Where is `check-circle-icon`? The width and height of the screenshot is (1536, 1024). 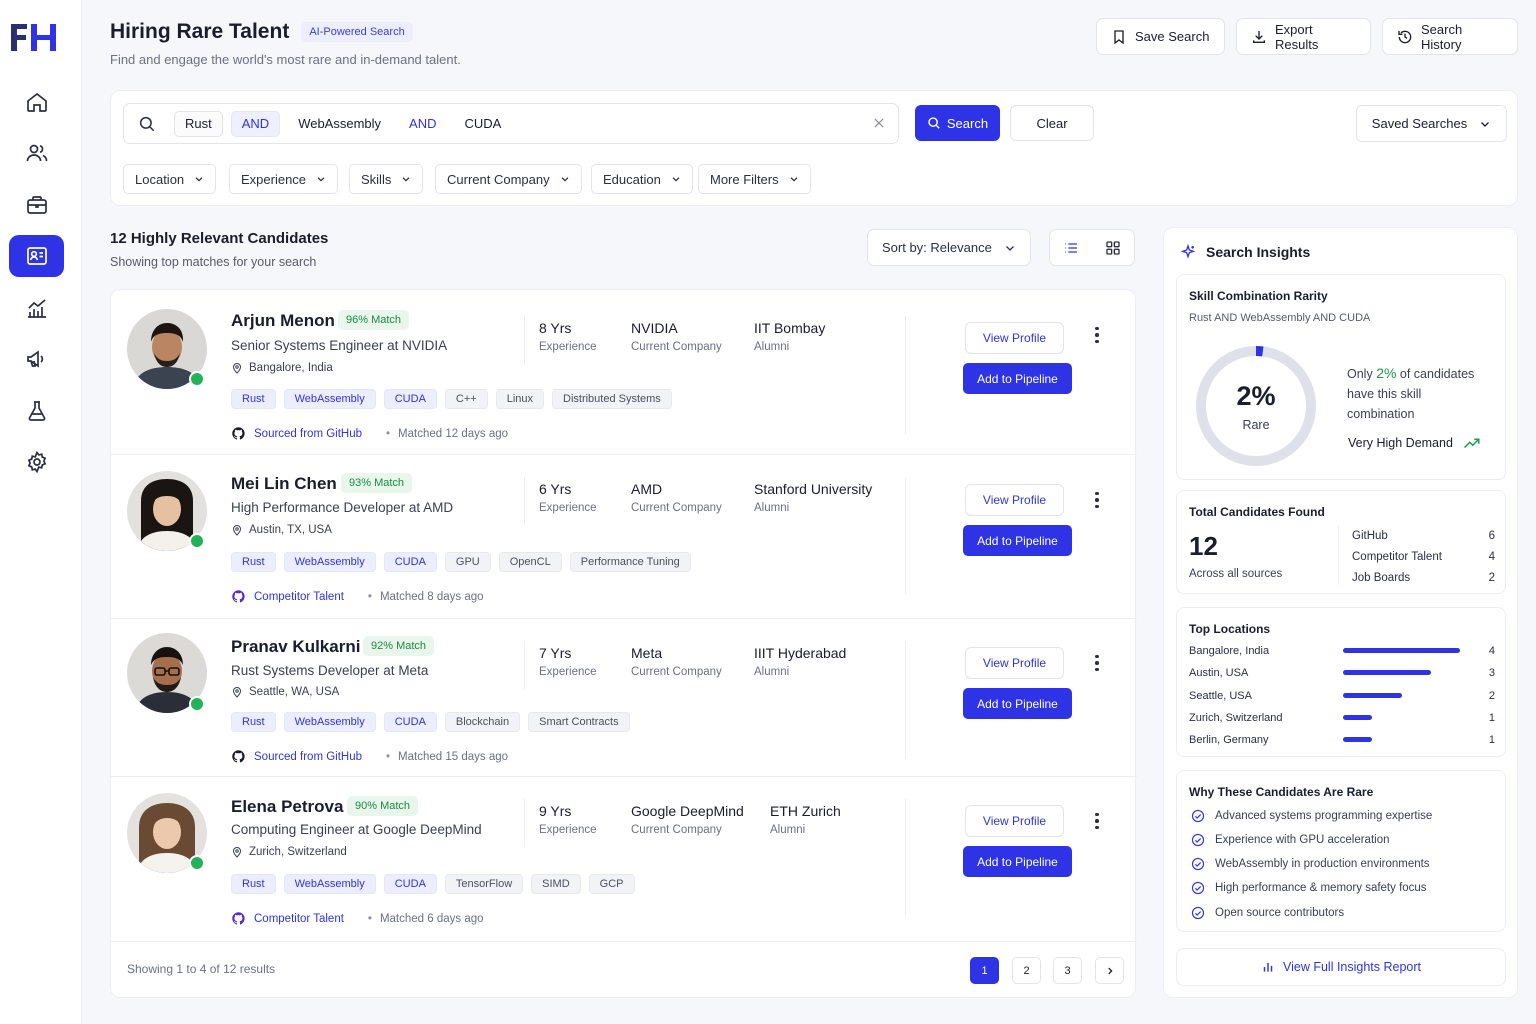 check-circle-icon is located at coordinates (1198, 913).